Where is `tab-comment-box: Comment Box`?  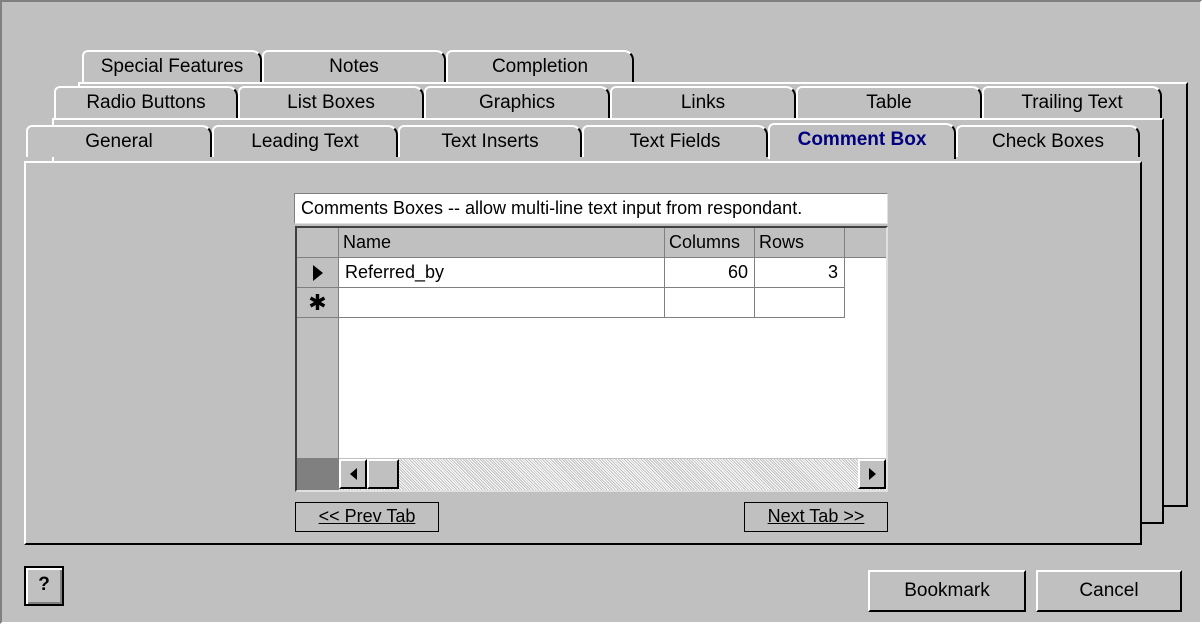 tab-comment-box: Comment Box is located at coordinates (862, 141).